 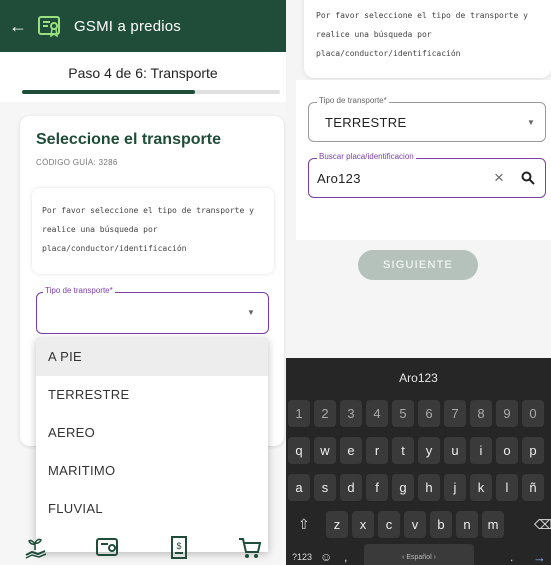 What do you see at coordinates (351, 450) in the screenshot?
I see `key-e: e` at bounding box center [351, 450].